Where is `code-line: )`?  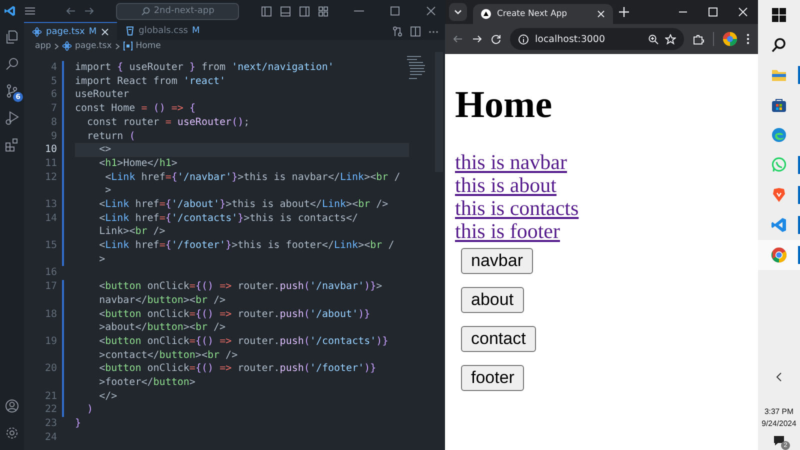 code-line: ) is located at coordinates (90, 410).